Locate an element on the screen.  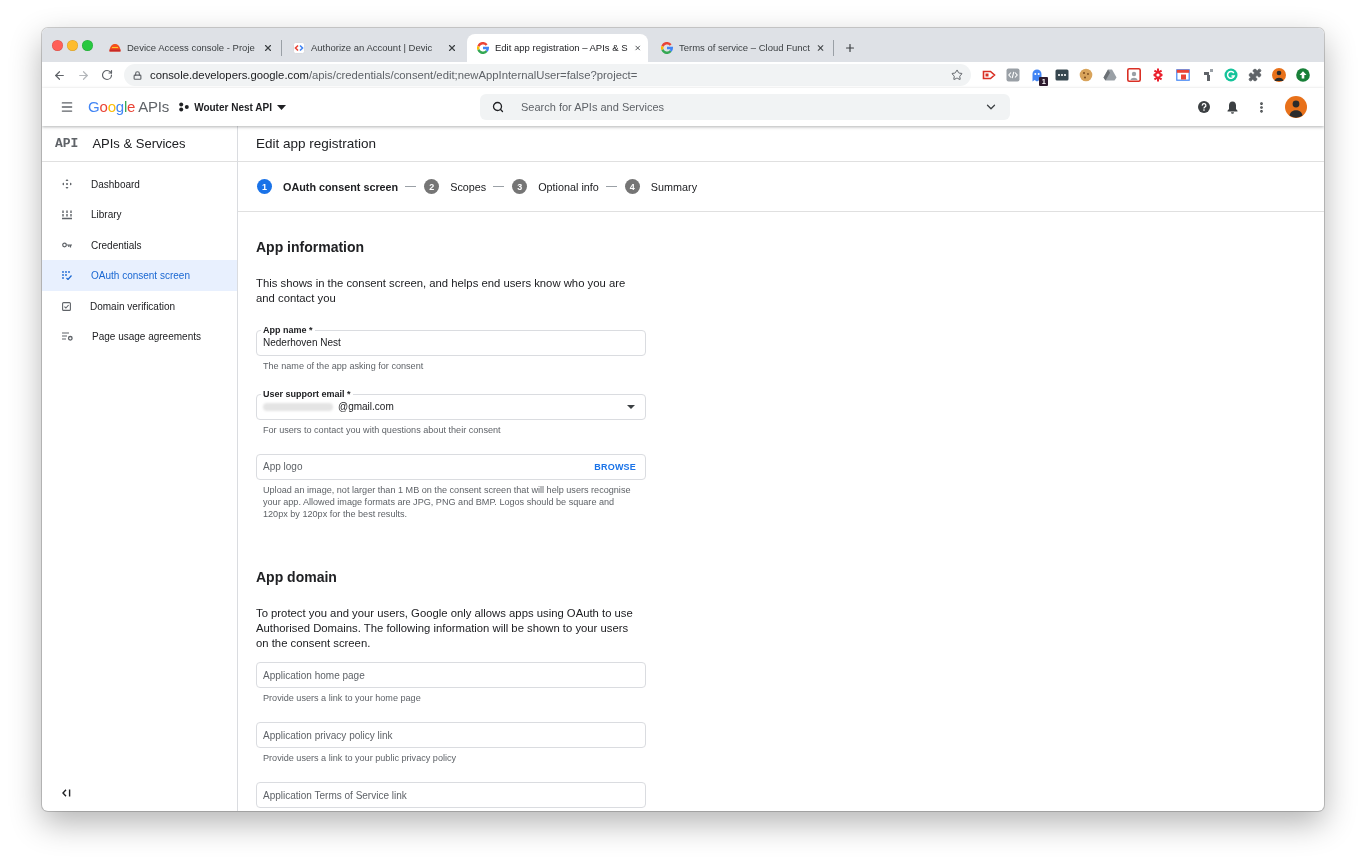
page-title: Edit app registration is located at coordinates (316, 143).